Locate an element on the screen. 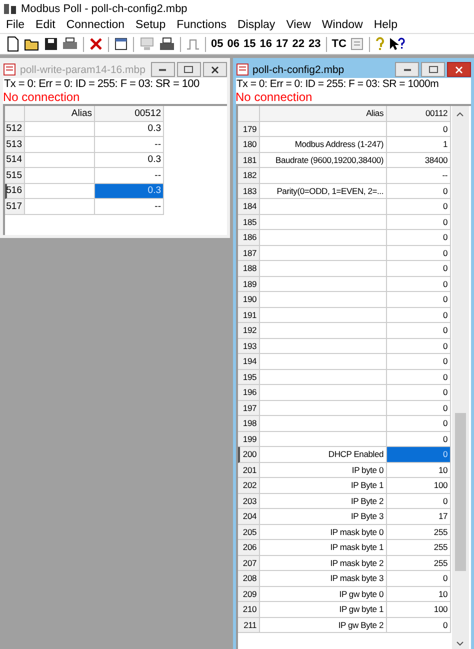  row-number: 184 is located at coordinates (249, 206).